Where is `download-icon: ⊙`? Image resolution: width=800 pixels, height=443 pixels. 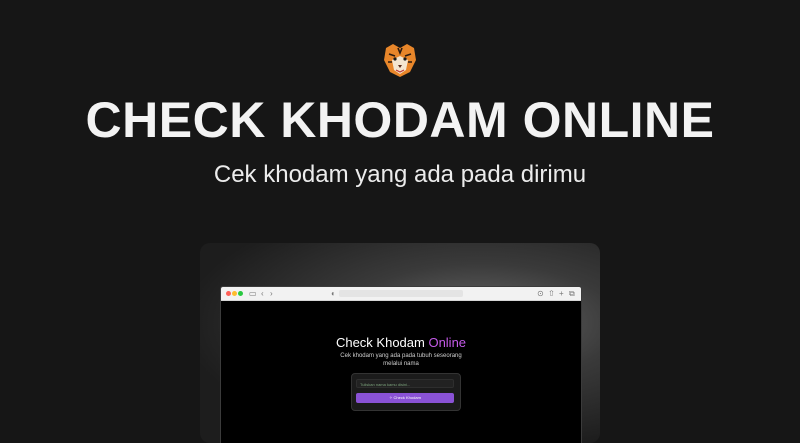 download-icon: ⊙ is located at coordinates (540, 293).